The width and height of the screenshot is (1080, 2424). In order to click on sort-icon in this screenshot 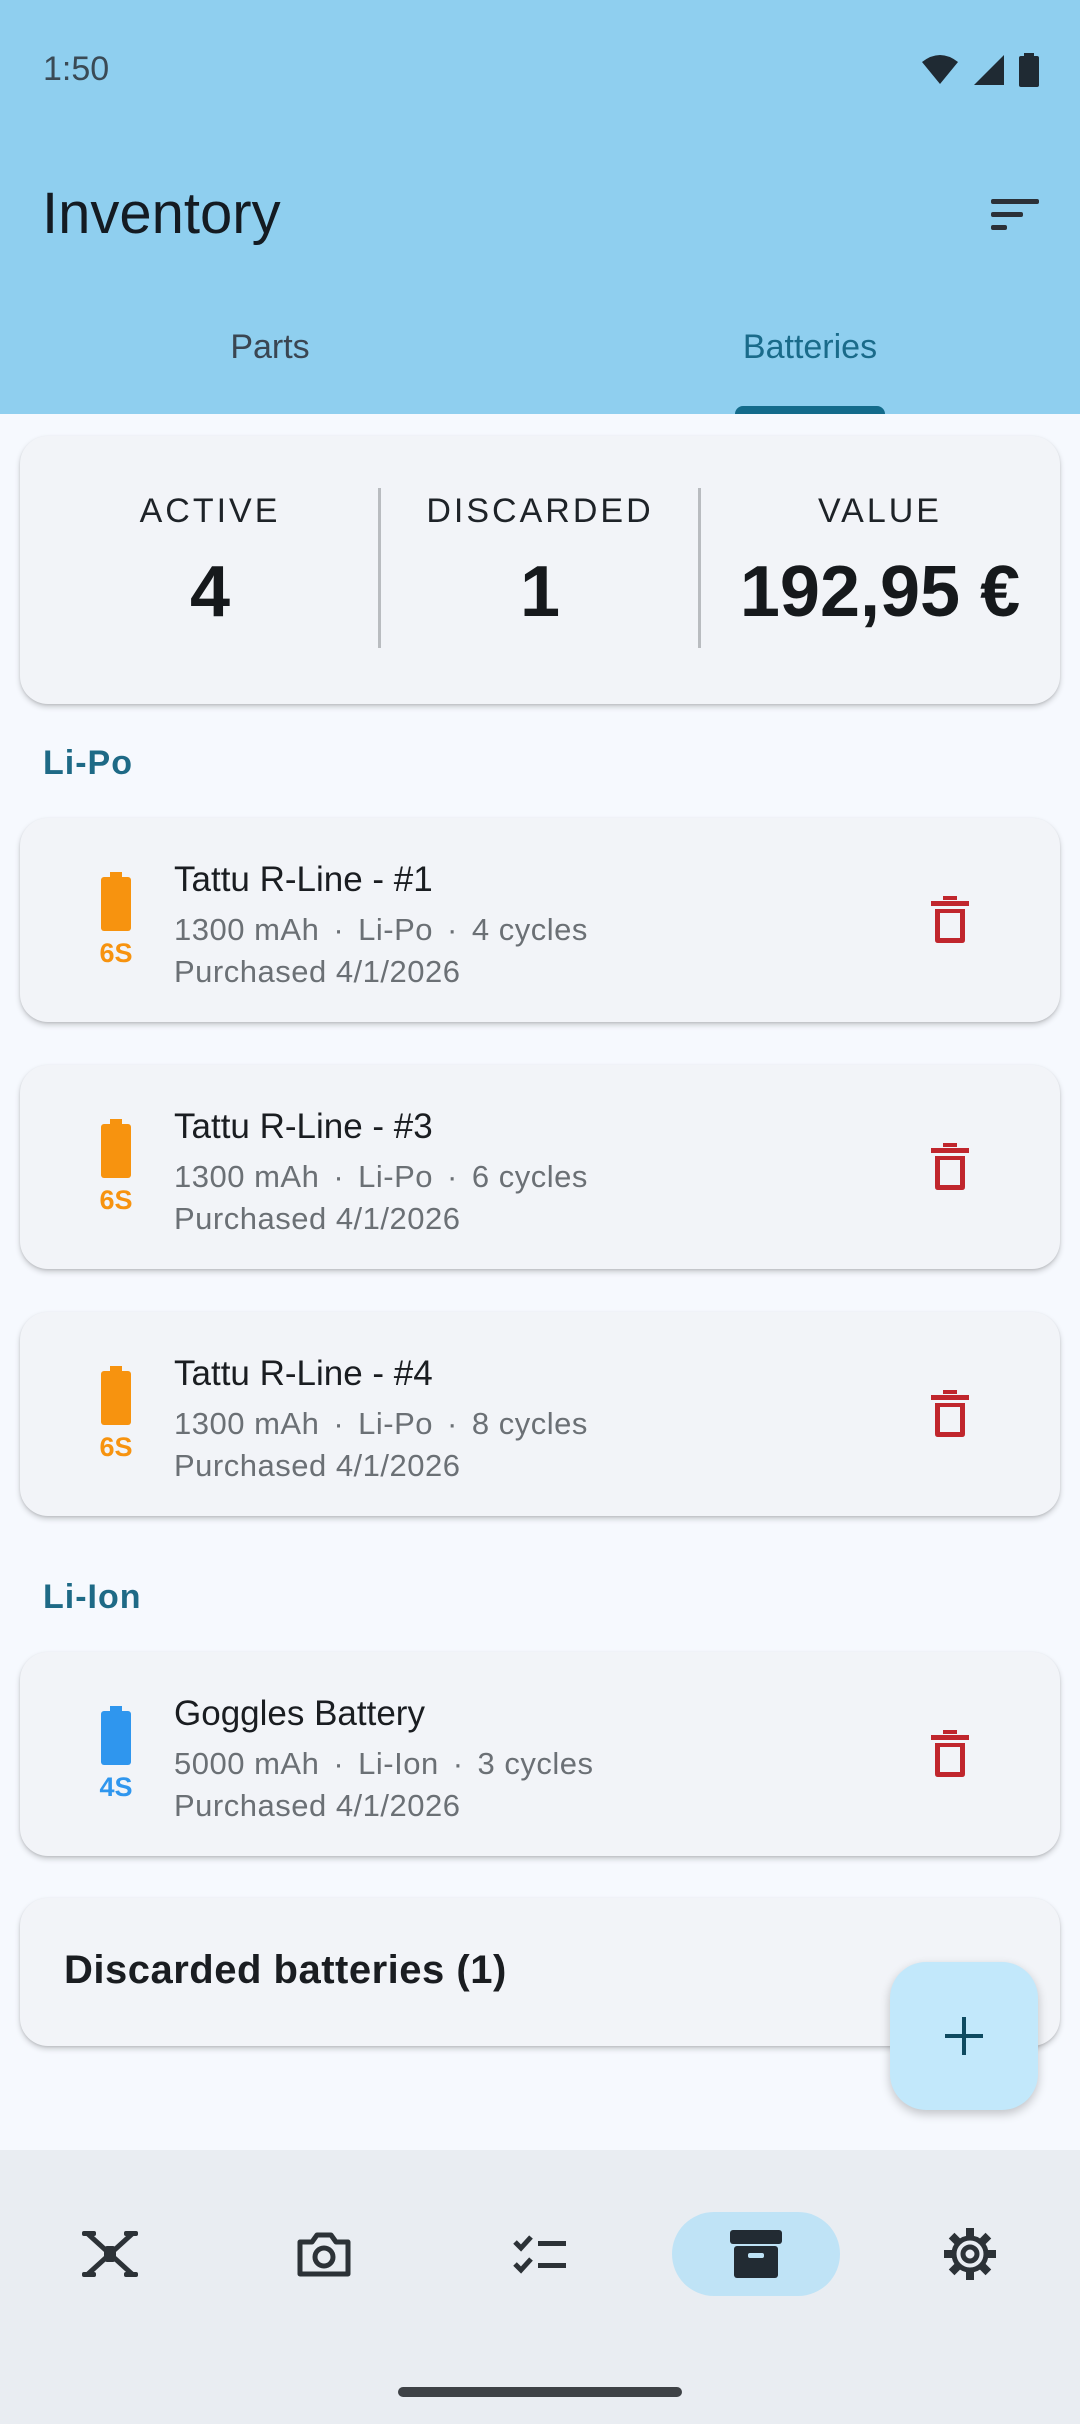, I will do `click(1015, 214)`.